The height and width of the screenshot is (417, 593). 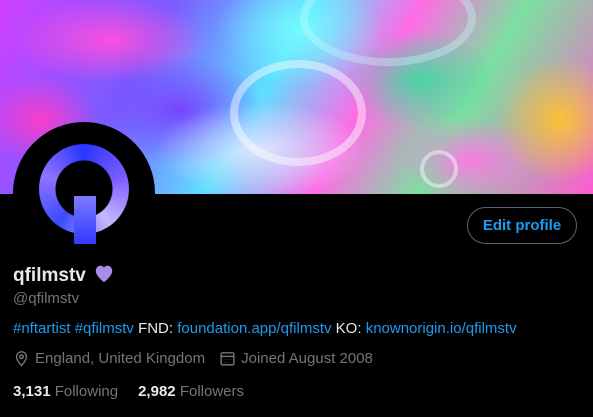 What do you see at coordinates (120, 358) in the screenshot?
I see `location-text: England, United Kingdom` at bounding box center [120, 358].